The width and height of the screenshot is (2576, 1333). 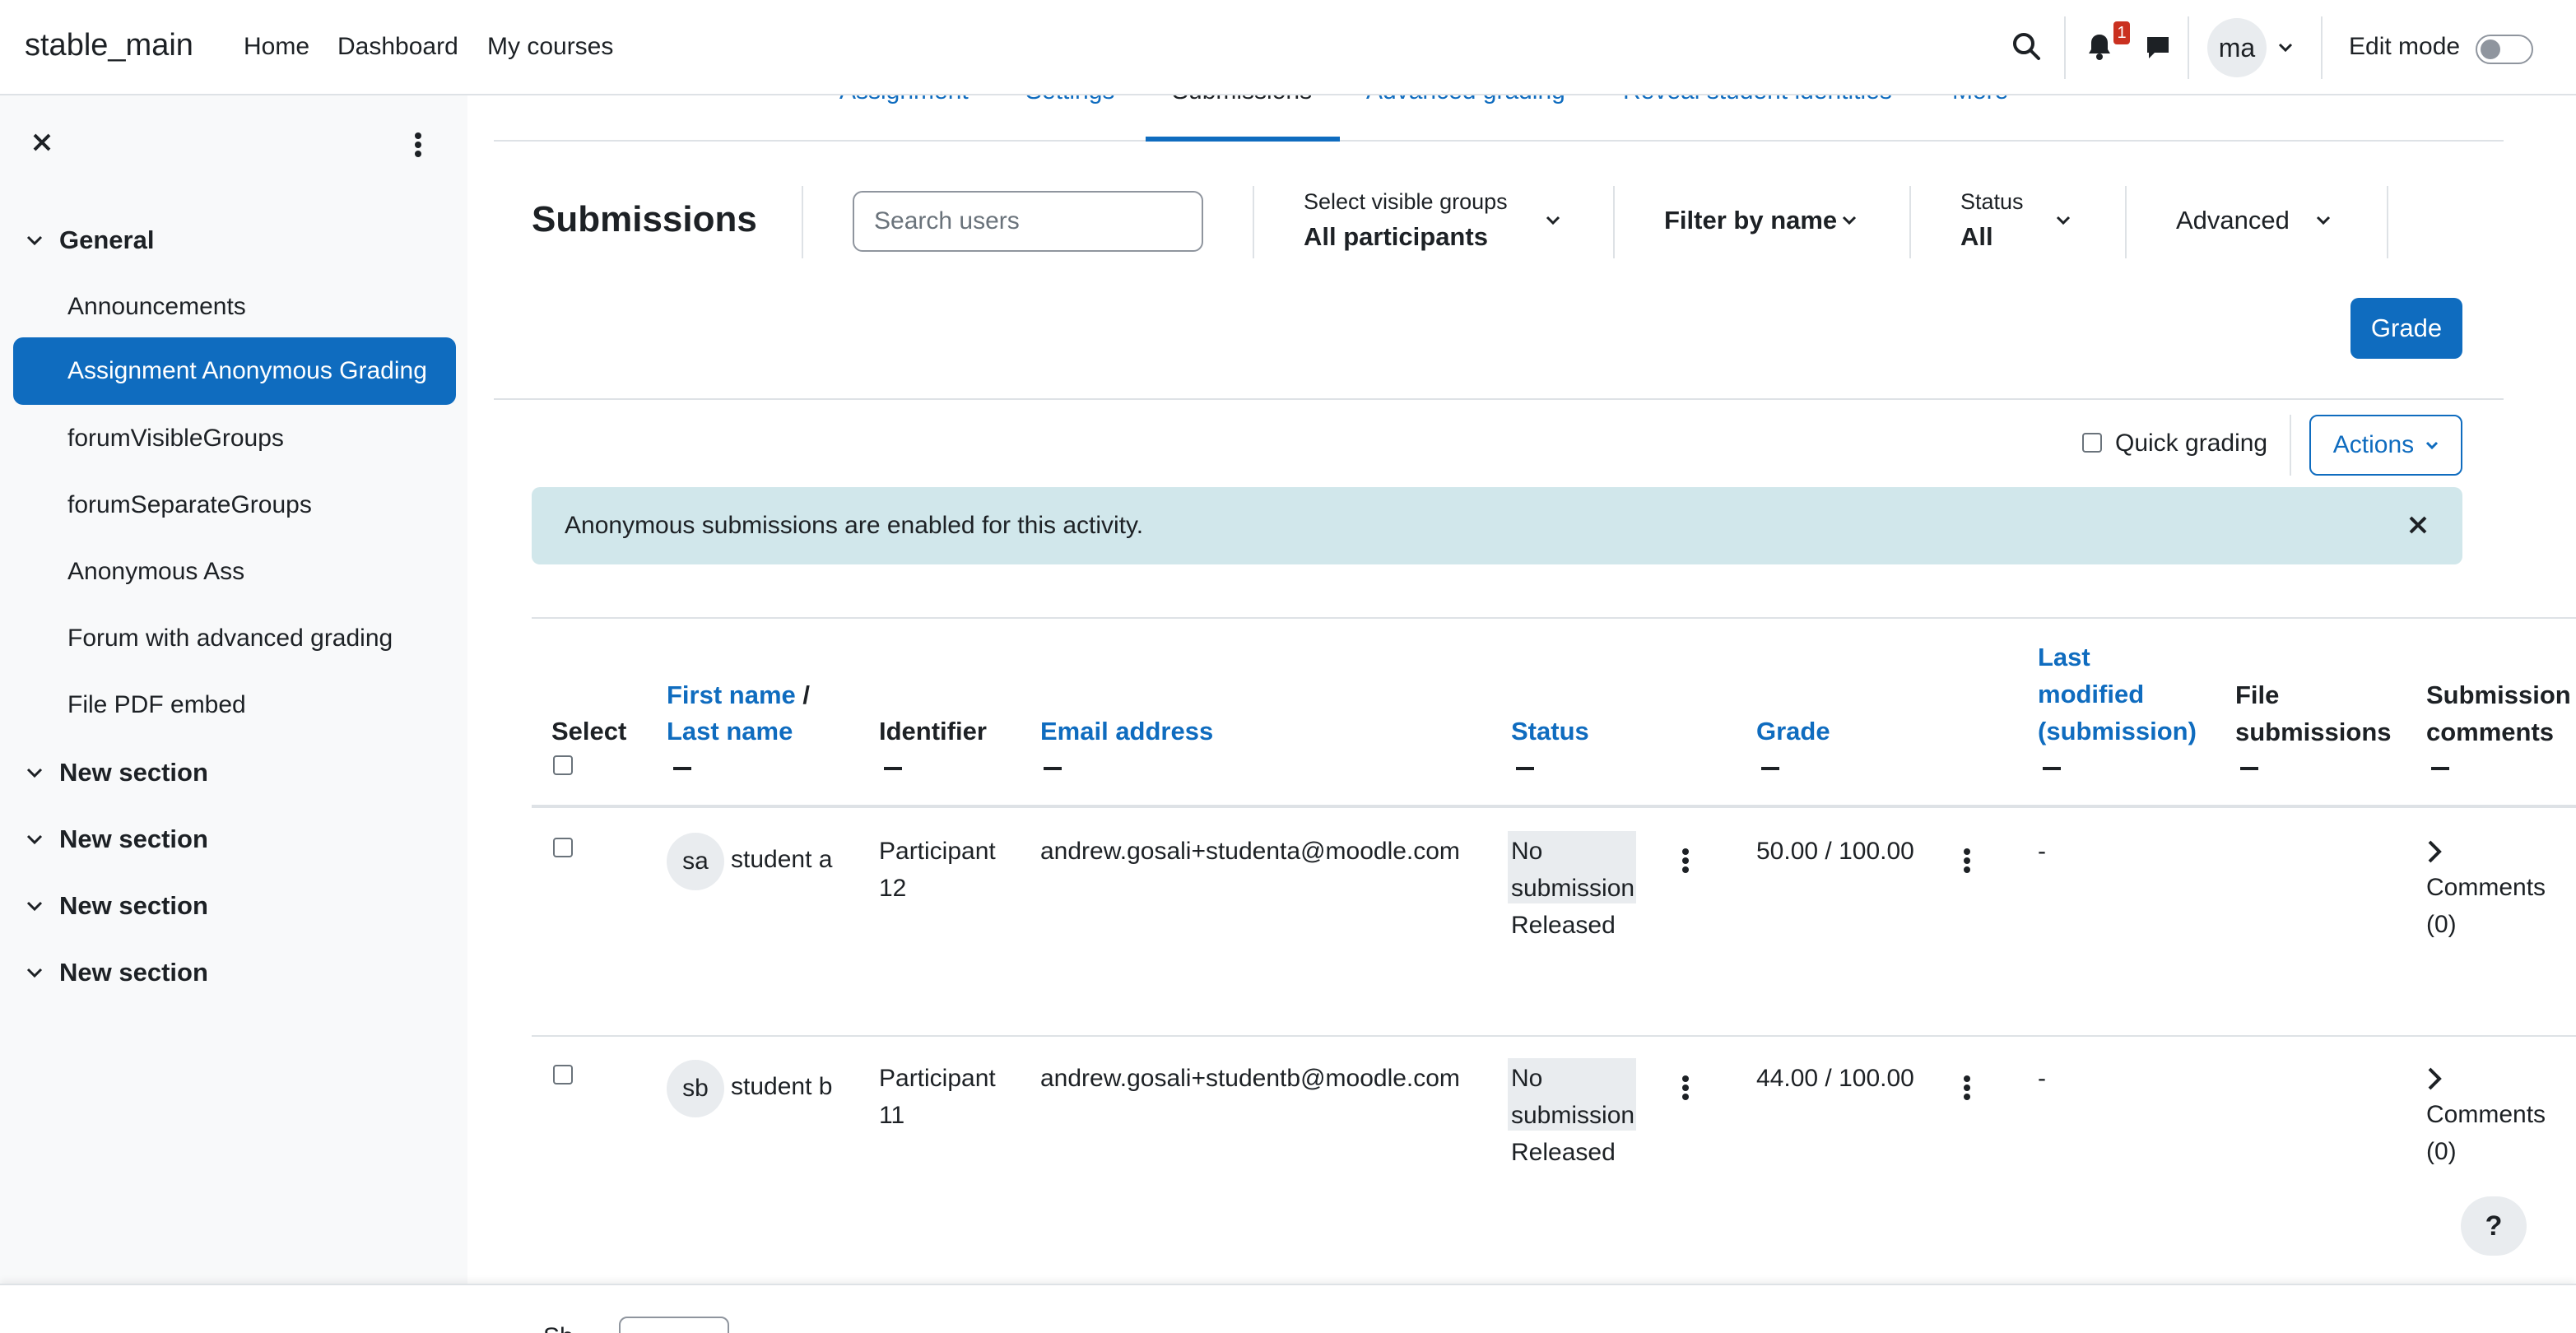 What do you see at coordinates (589, 731) in the screenshot?
I see `column-header-select: Select` at bounding box center [589, 731].